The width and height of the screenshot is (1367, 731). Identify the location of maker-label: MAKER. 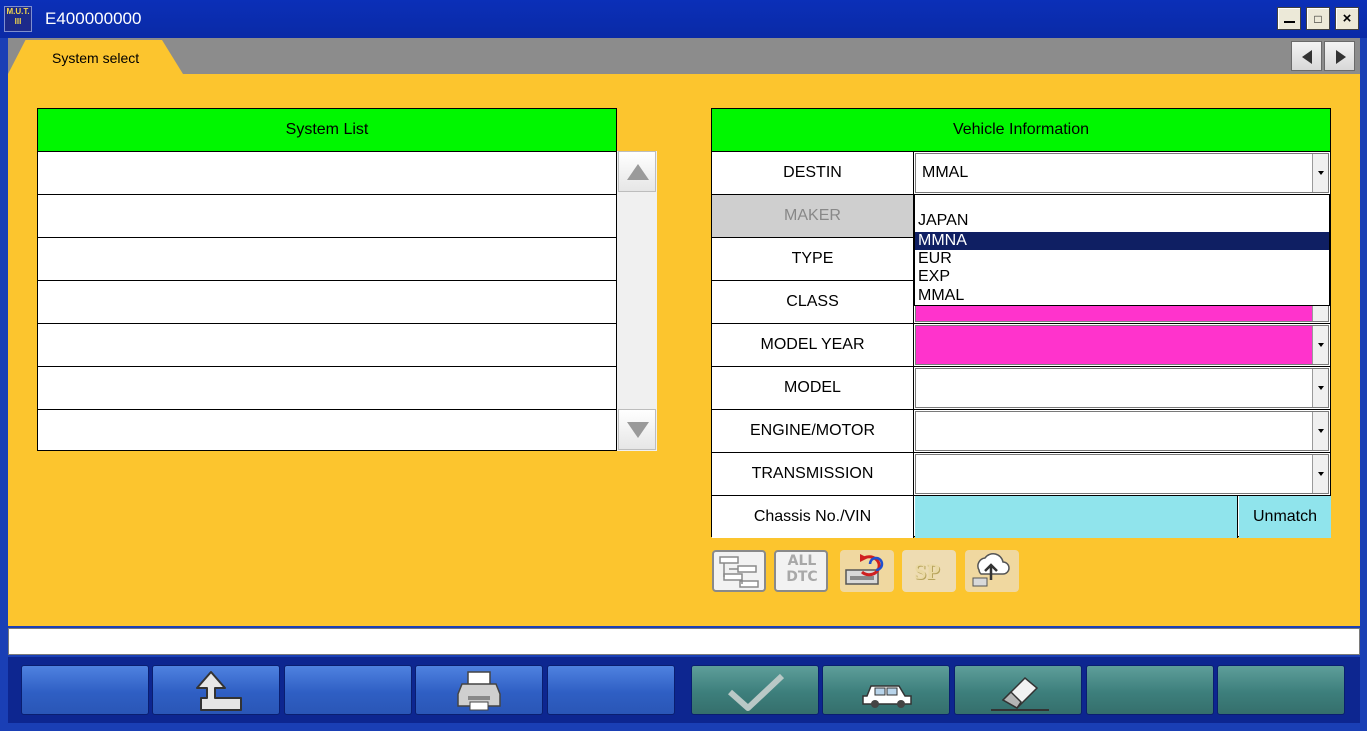
(813, 216).